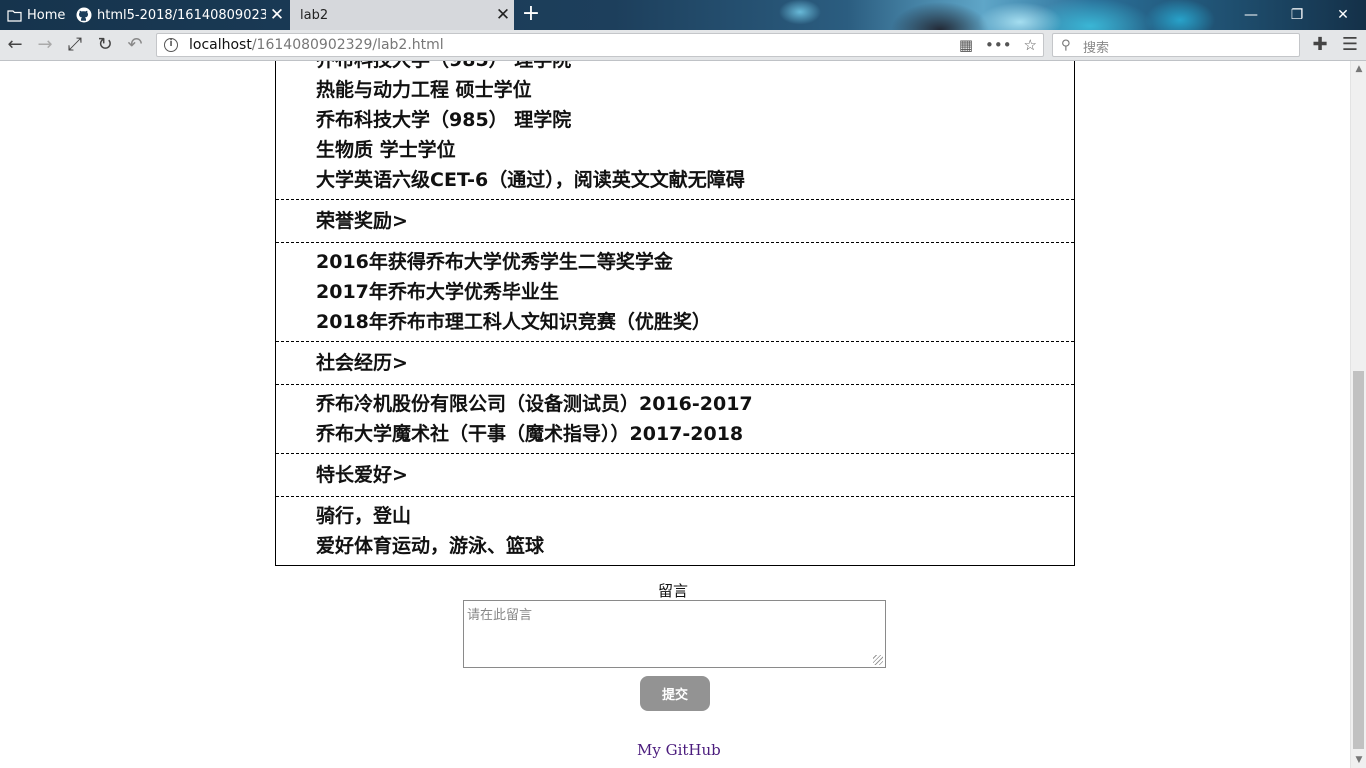  Describe the element at coordinates (1343, 15) in the screenshot. I see `close-window-button: ✕` at that location.